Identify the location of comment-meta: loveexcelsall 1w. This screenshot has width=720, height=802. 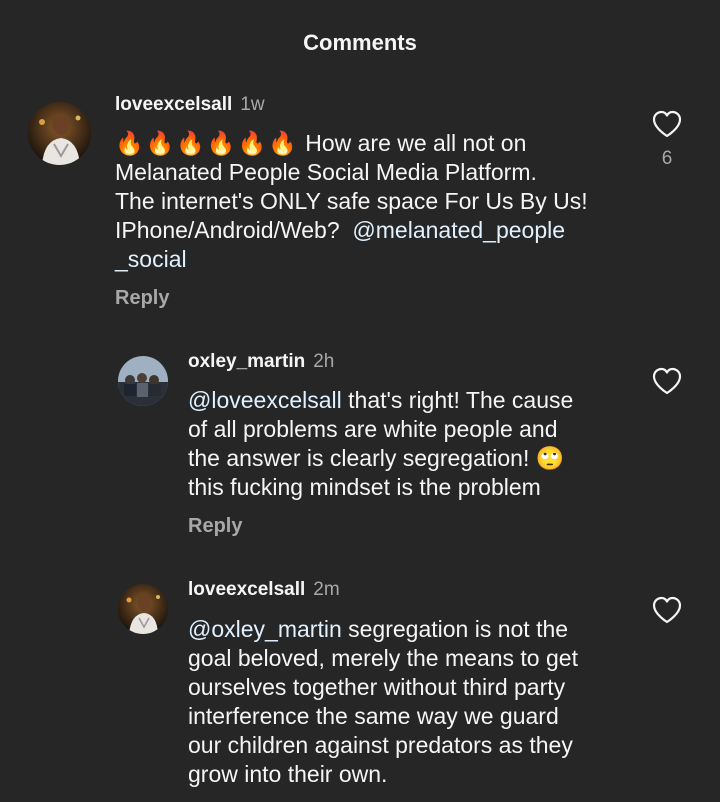
(190, 105).